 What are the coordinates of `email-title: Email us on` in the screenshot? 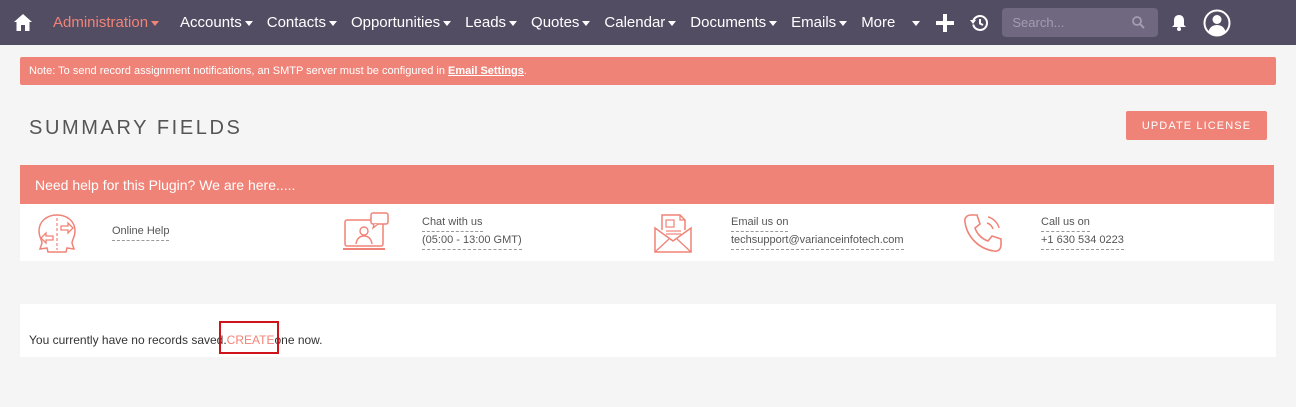 It's located at (760, 223).